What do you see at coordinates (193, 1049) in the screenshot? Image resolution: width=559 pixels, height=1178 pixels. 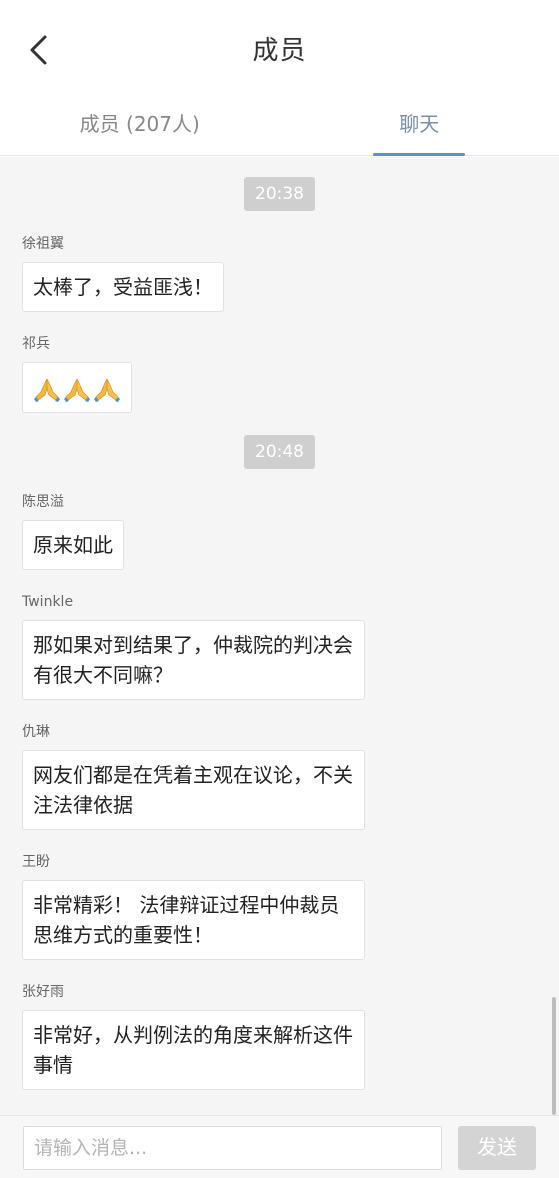 I see `message-bubble: 非常好，从判例法的角度来解析这件事情` at bounding box center [193, 1049].